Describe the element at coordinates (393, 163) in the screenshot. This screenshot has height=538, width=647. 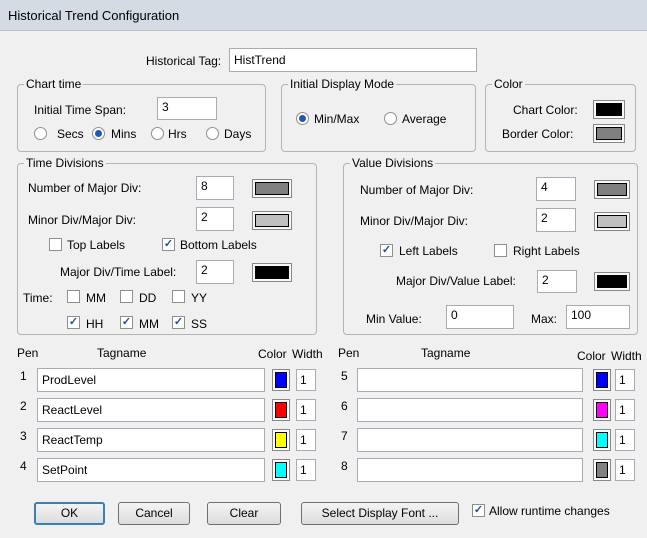
I see `value-divisions-title: Value Divisions` at that location.